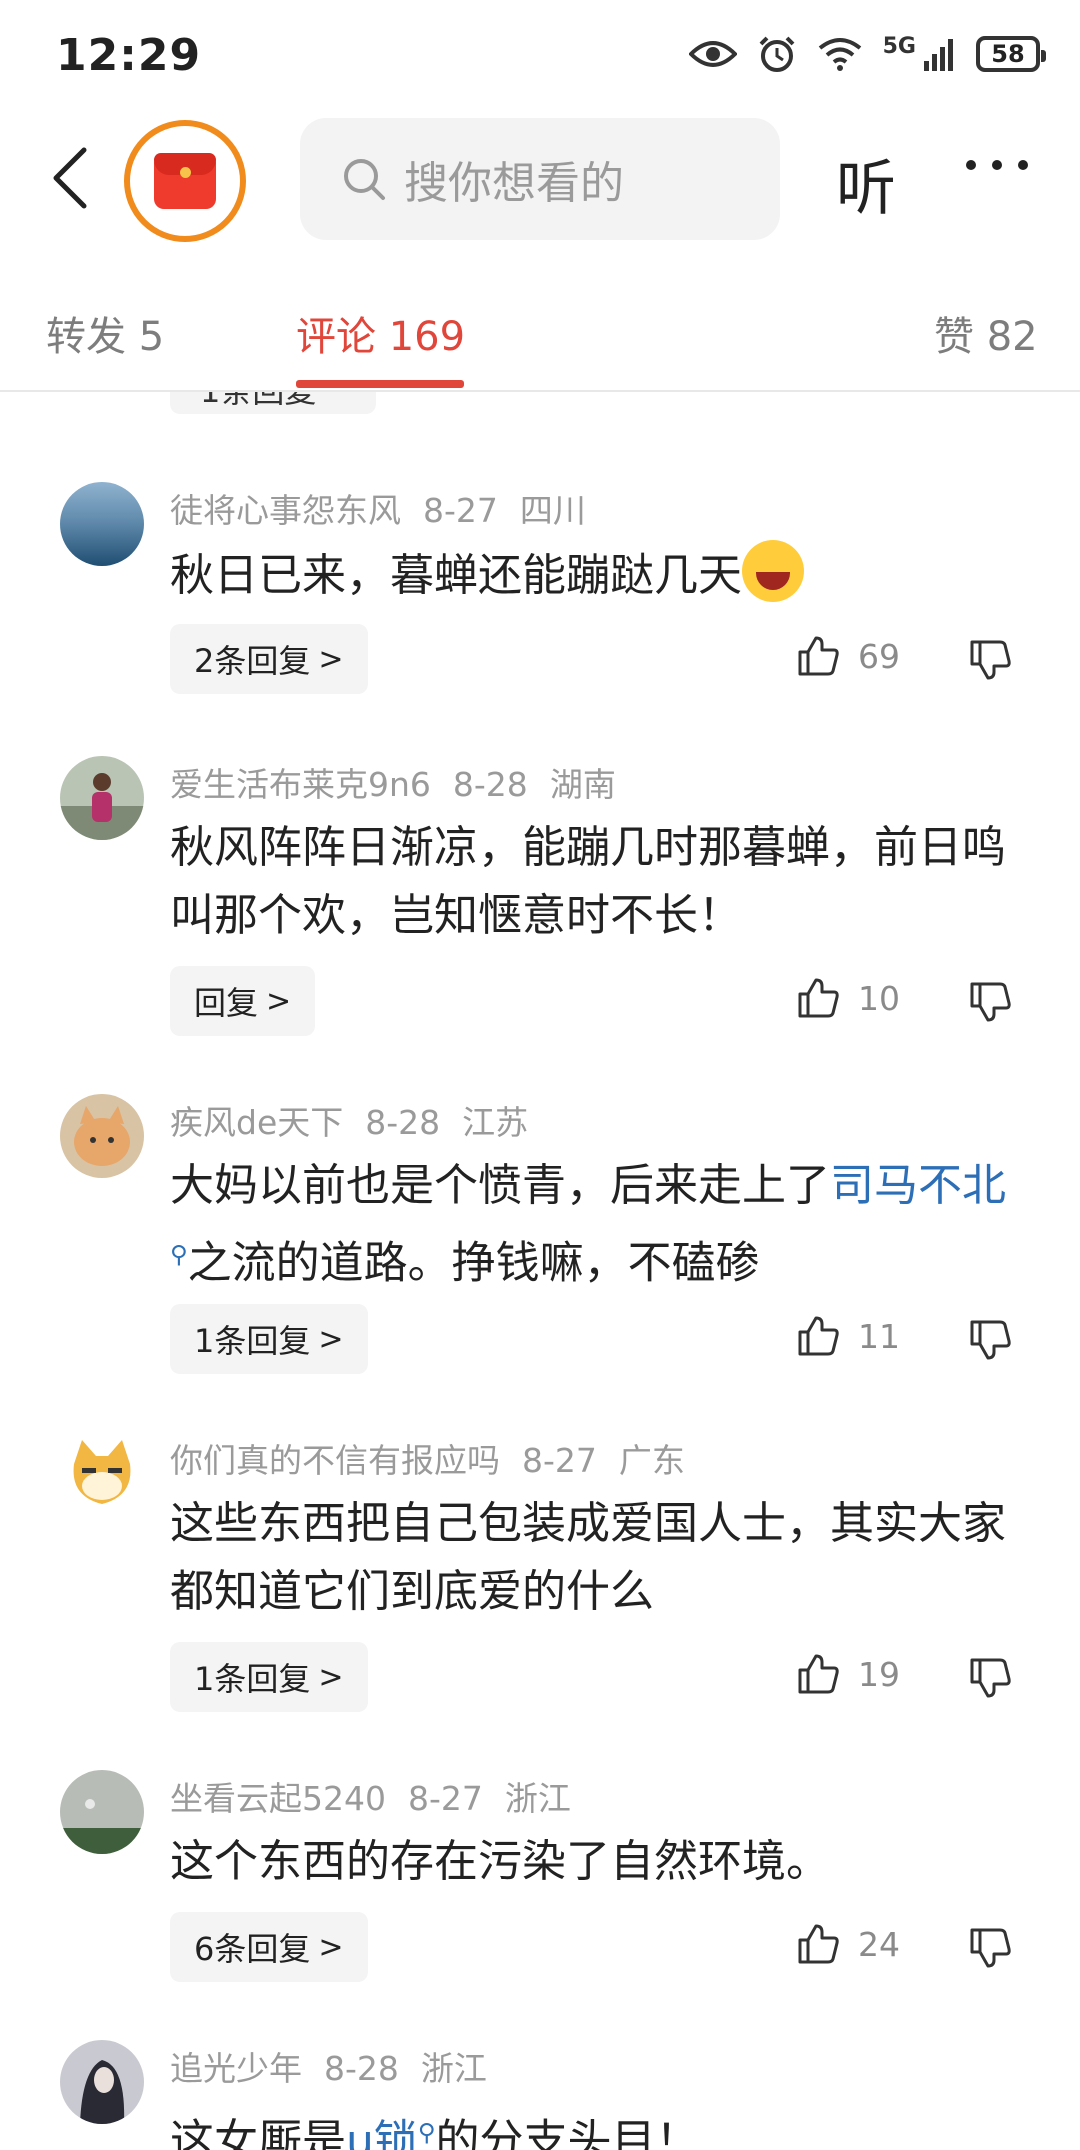 Image resolution: width=1080 pixels, height=2150 pixels. What do you see at coordinates (590, 1225) in the screenshot?
I see `comment-text: 大妈以前也是个愤青，后来走上了司马不北 ⚲之流的道路。挣钱嘛，不磕碜` at bounding box center [590, 1225].